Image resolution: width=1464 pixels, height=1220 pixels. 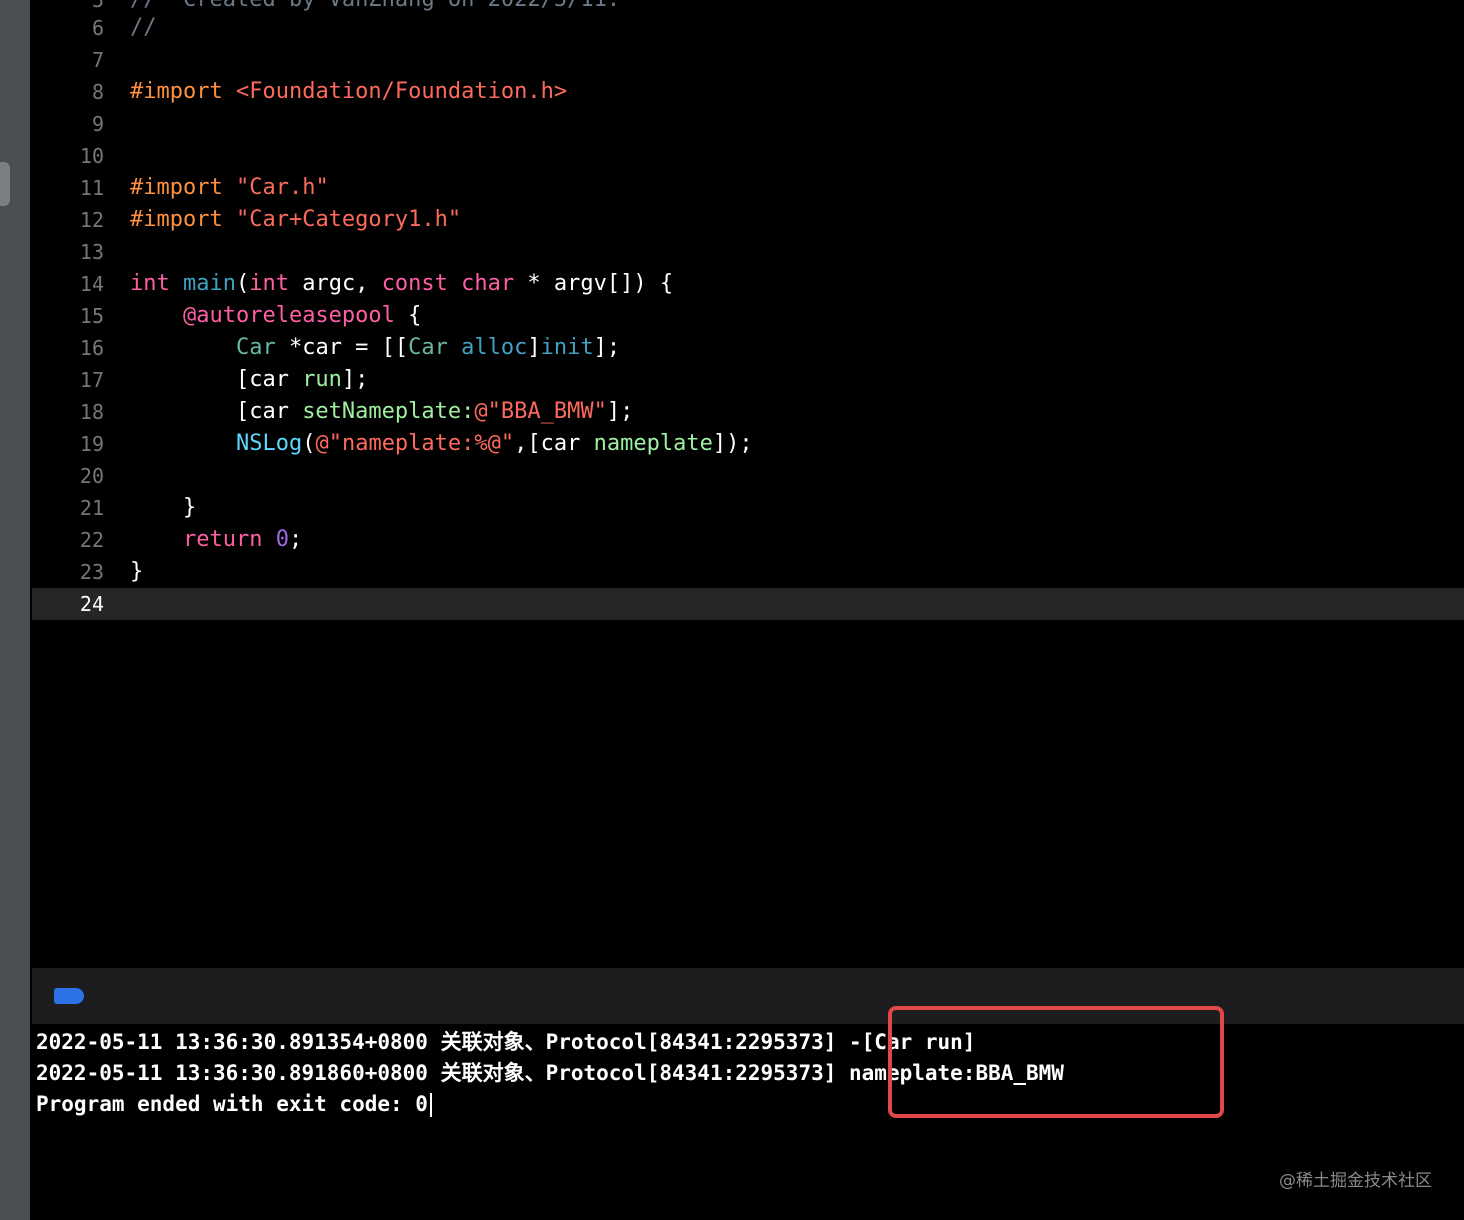 What do you see at coordinates (732, 443) in the screenshot?
I see `code-token: ]);` at bounding box center [732, 443].